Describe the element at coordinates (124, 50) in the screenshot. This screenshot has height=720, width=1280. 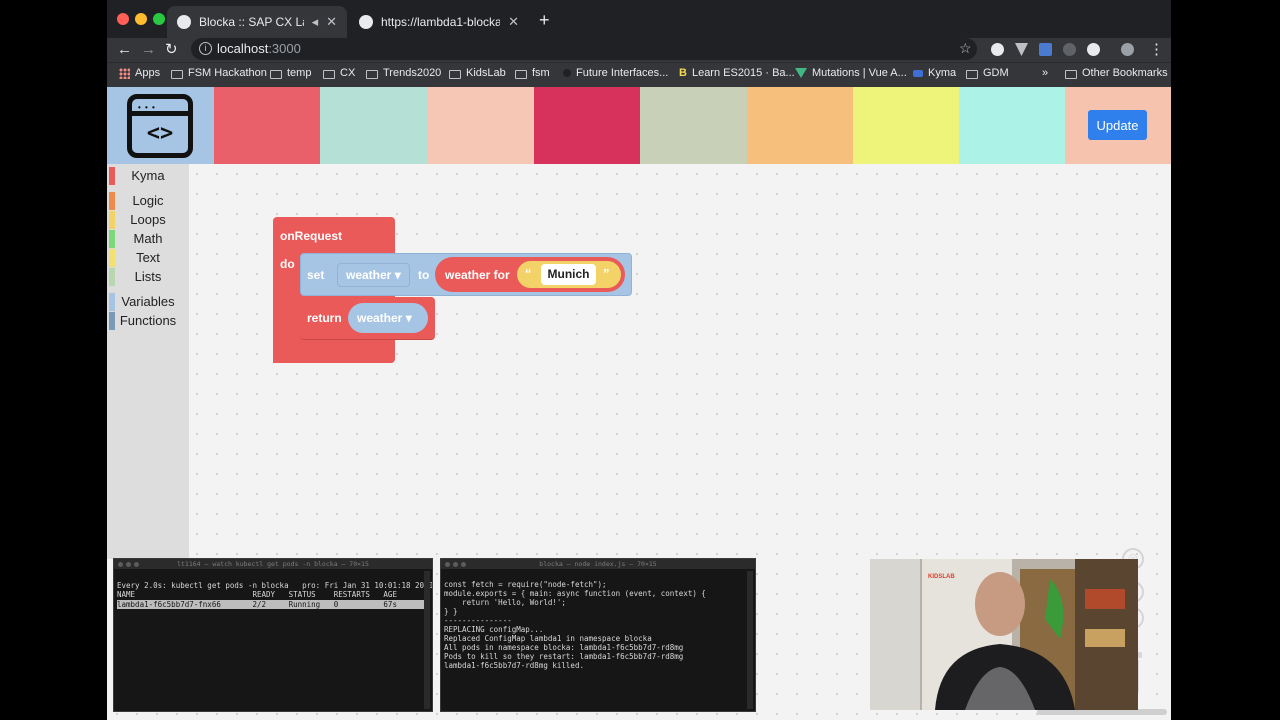
I see `back-icon: ←` at that location.